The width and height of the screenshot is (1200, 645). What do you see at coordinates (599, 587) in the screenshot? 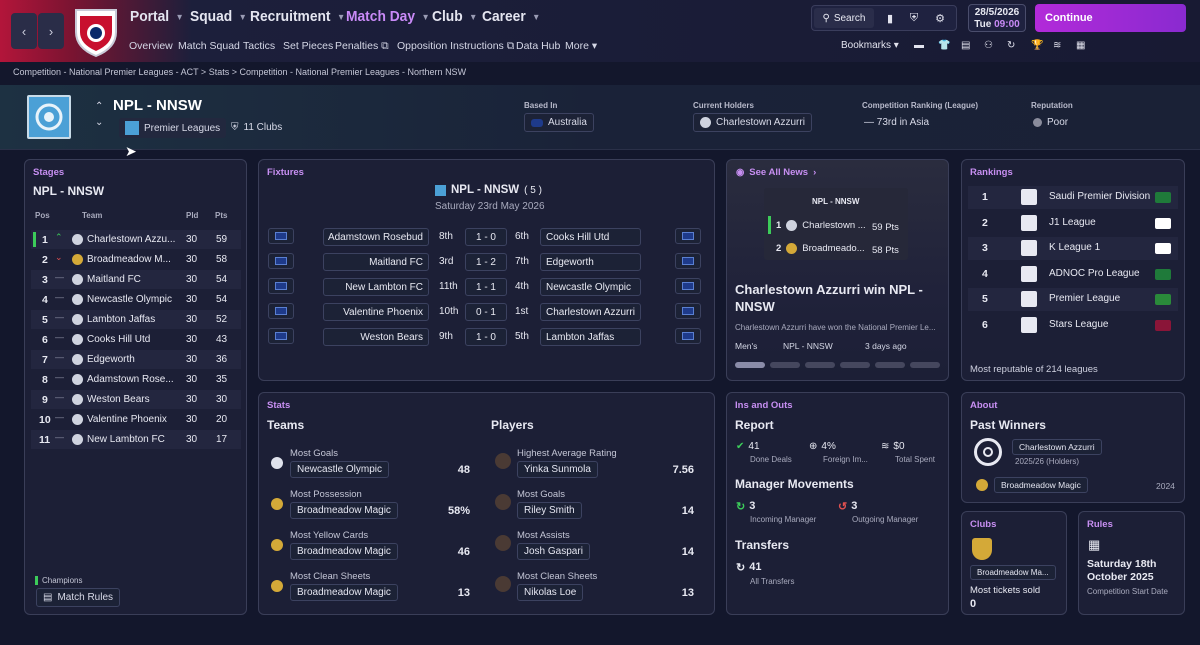
I see `player-stat: Most Clean Sheets Nikolas Loe 13` at bounding box center [599, 587].